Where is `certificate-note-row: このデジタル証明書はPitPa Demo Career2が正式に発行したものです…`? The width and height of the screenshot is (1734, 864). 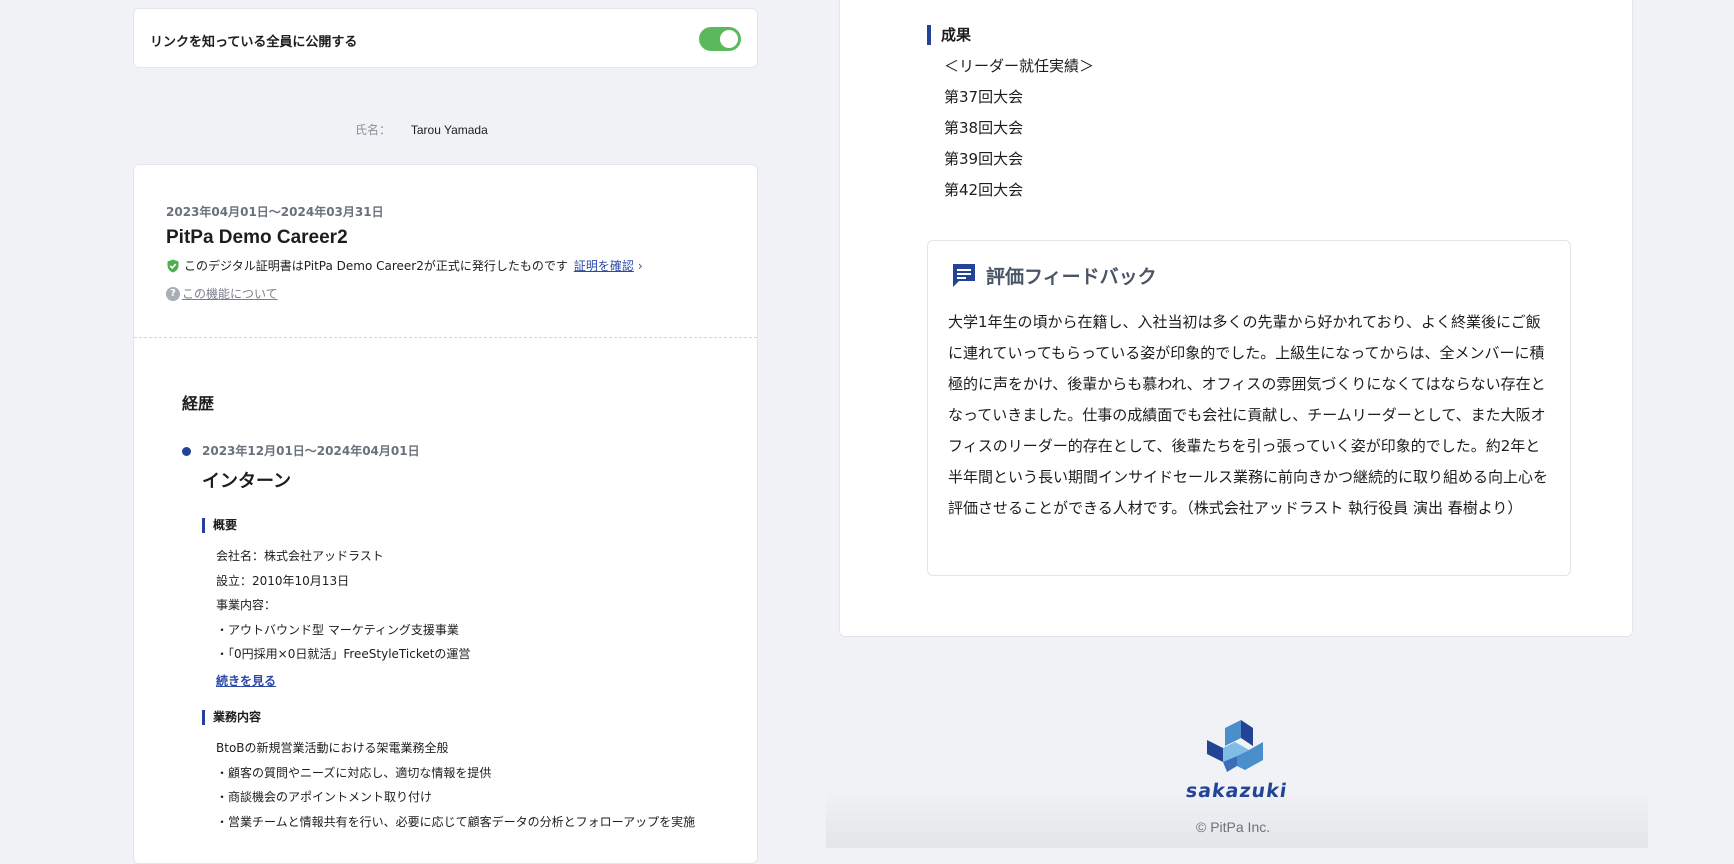 certificate-note-row: このデジタル証明書はPitPa Demo Career2が正式に発行したものです… is located at coordinates (404, 265).